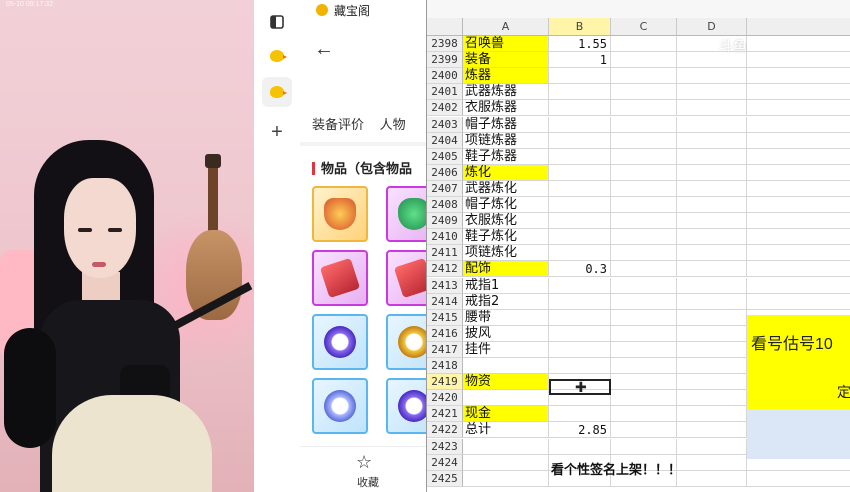  What do you see at coordinates (506, 430) in the screenshot?
I see `cell-a: 总计` at bounding box center [506, 430].